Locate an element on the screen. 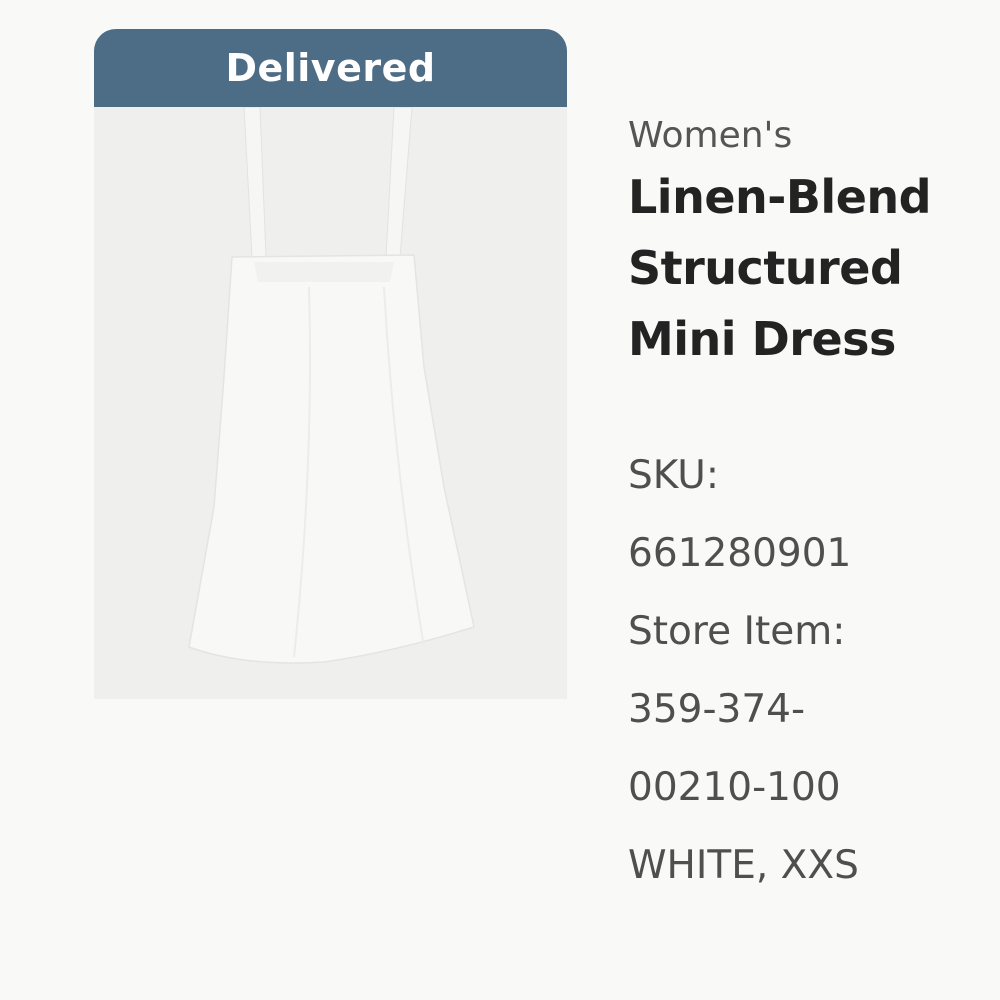 Image resolution: width=1000 pixels, height=1000 pixels. status-label: Delivered is located at coordinates (330, 68).